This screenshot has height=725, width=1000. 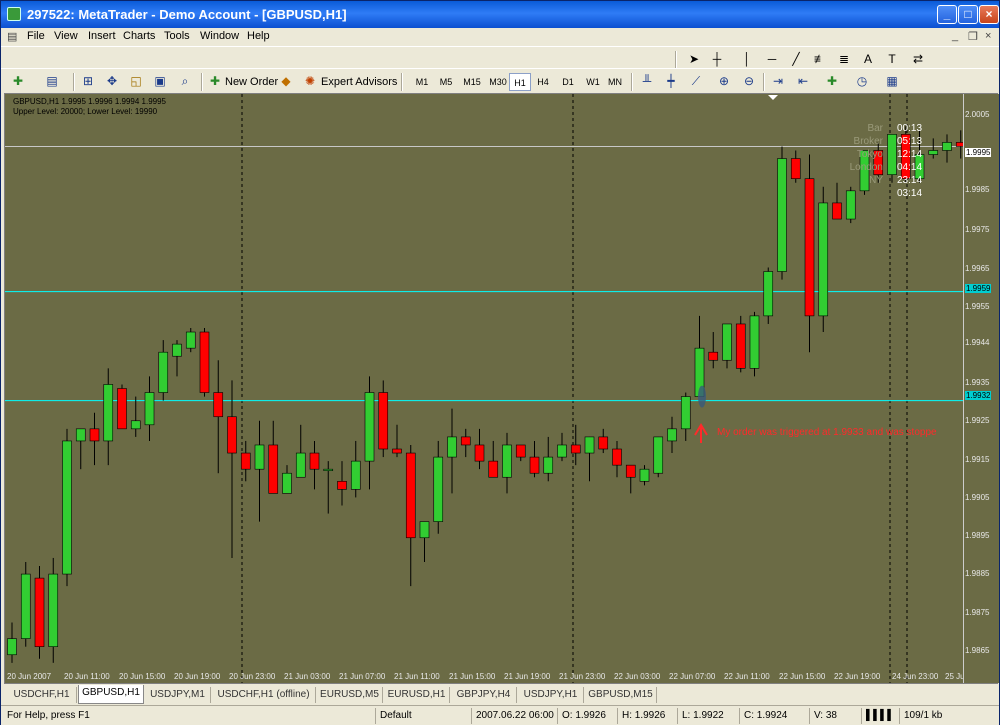 I want to click on fibonacci-icon: ≣, so click(x=844, y=59).